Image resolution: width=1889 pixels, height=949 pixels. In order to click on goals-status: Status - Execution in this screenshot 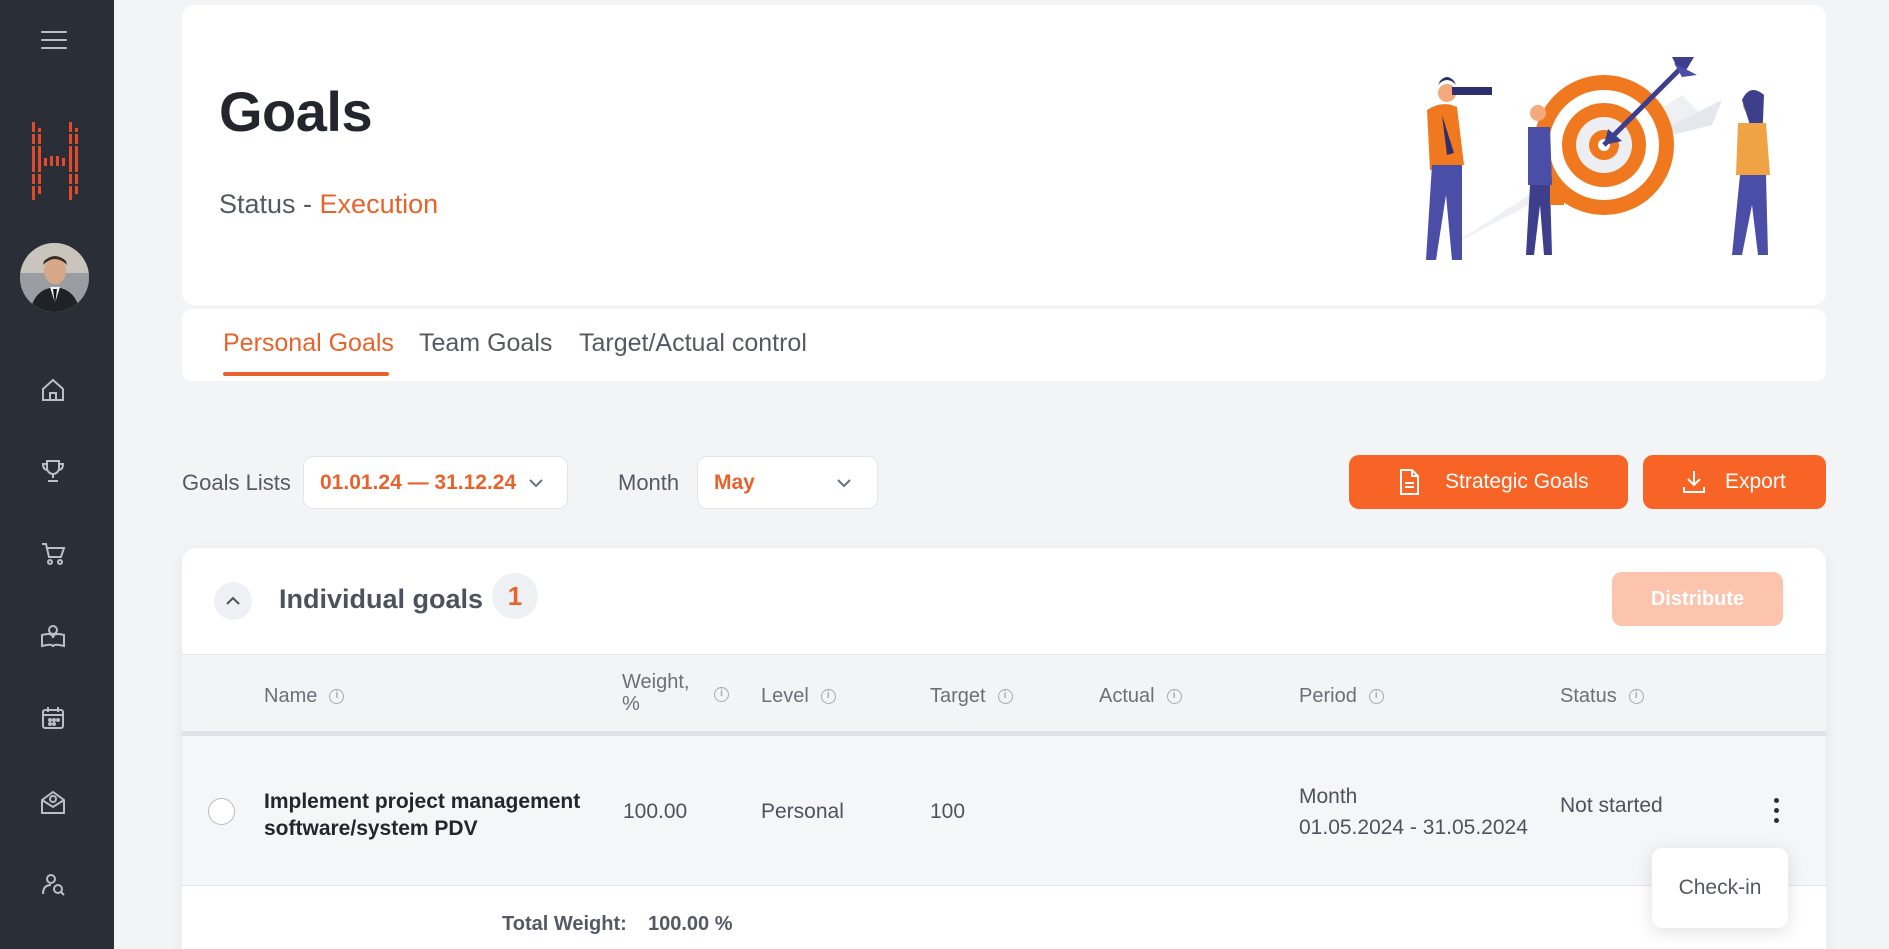, I will do `click(328, 204)`.